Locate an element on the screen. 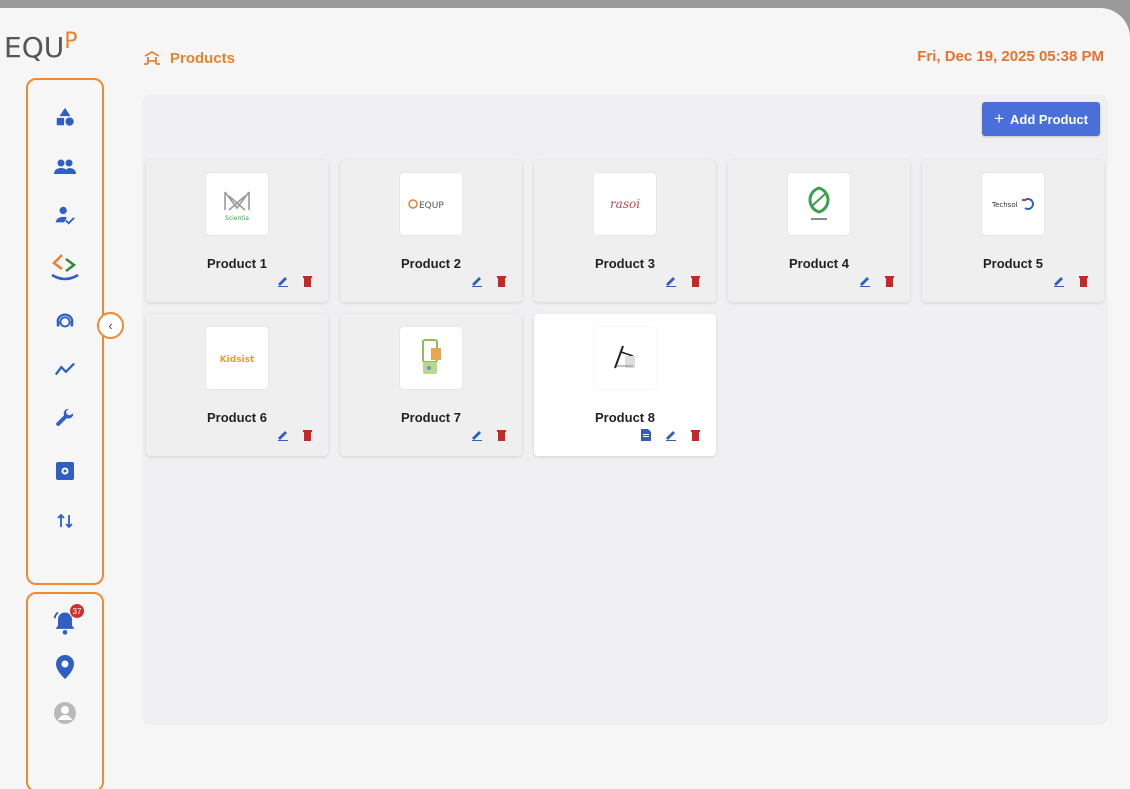  app-logo: EQUP is located at coordinates (41, 43).